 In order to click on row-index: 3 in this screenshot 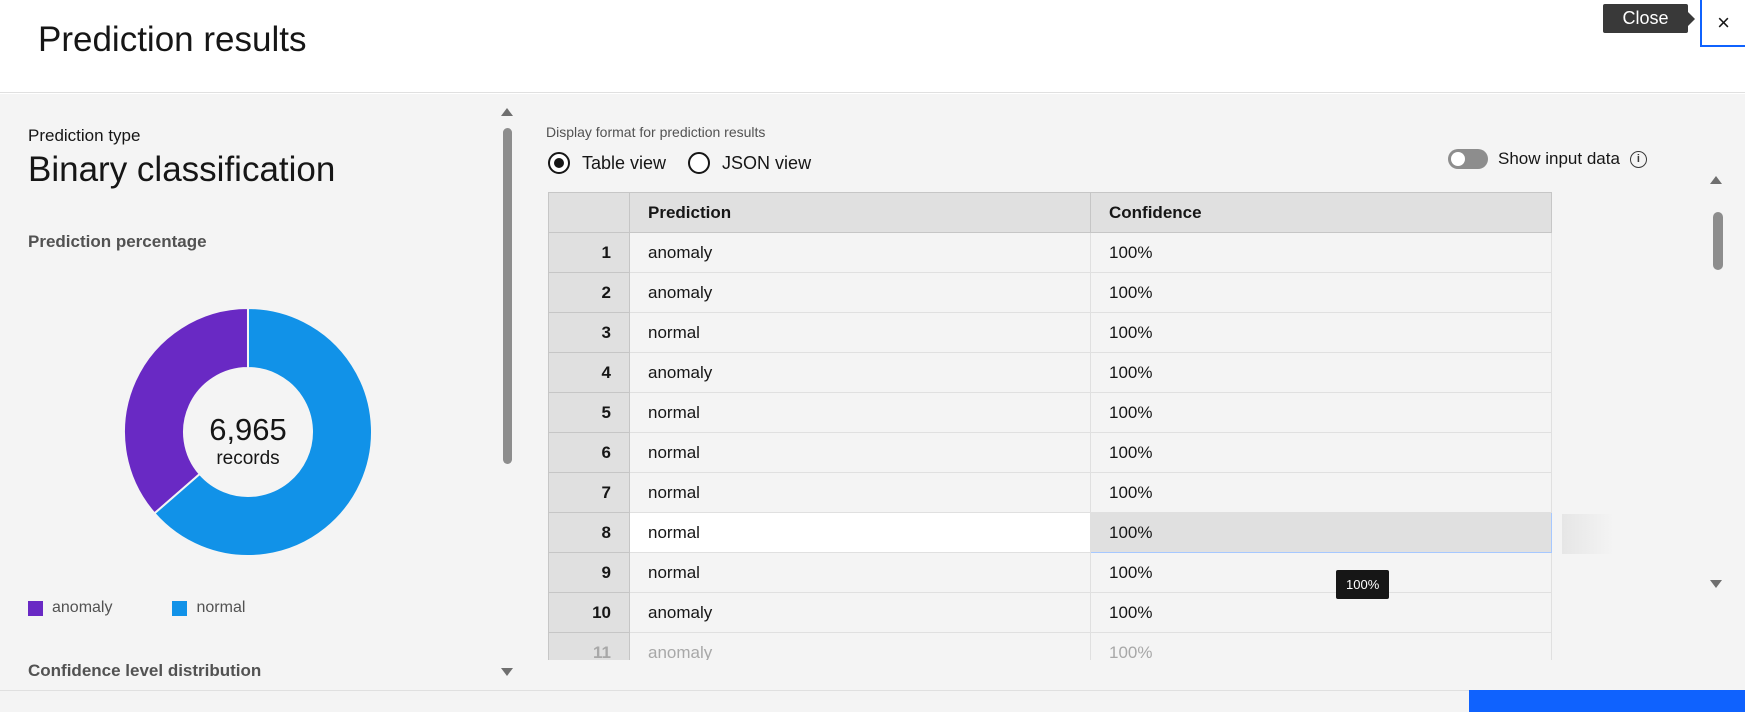, I will do `click(589, 332)`.